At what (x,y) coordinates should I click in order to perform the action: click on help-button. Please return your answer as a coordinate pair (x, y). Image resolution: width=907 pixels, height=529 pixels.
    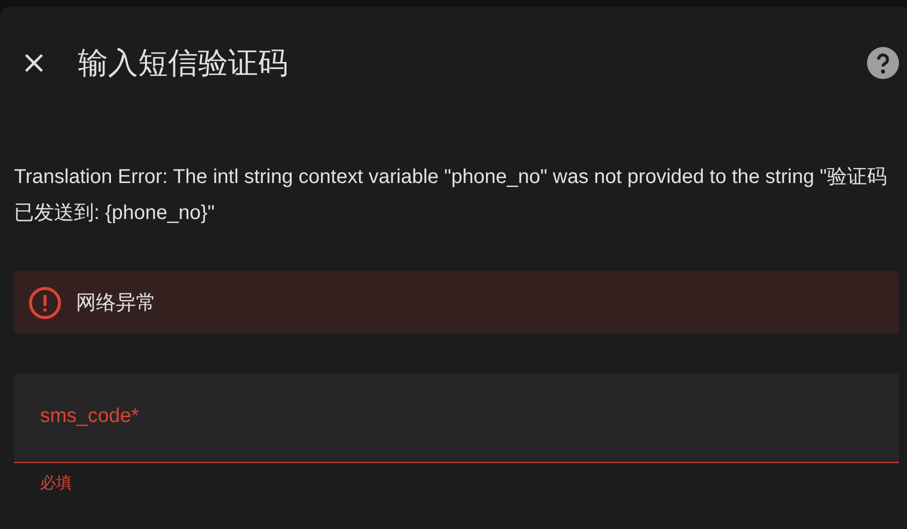
    Looking at the image, I should click on (883, 63).